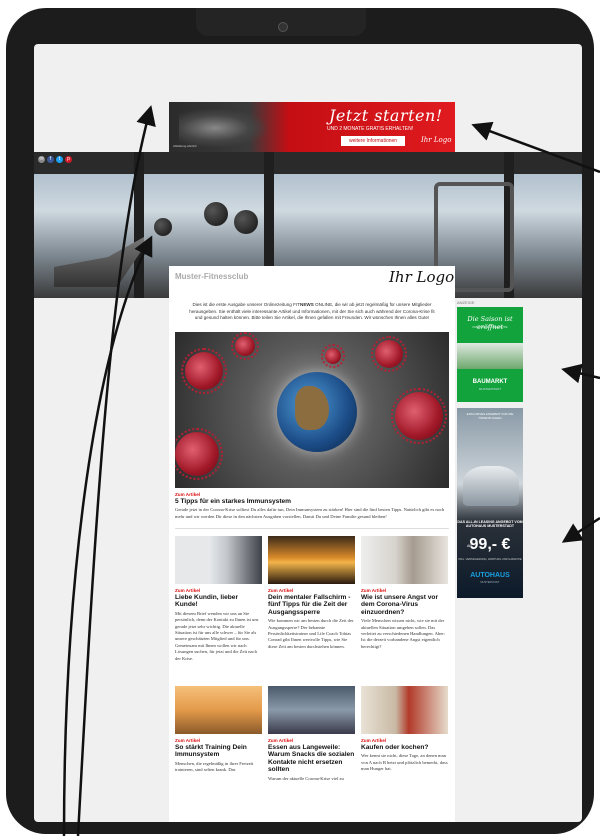  What do you see at coordinates (312, 528) in the screenshot?
I see `divider` at bounding box center [312, 528].